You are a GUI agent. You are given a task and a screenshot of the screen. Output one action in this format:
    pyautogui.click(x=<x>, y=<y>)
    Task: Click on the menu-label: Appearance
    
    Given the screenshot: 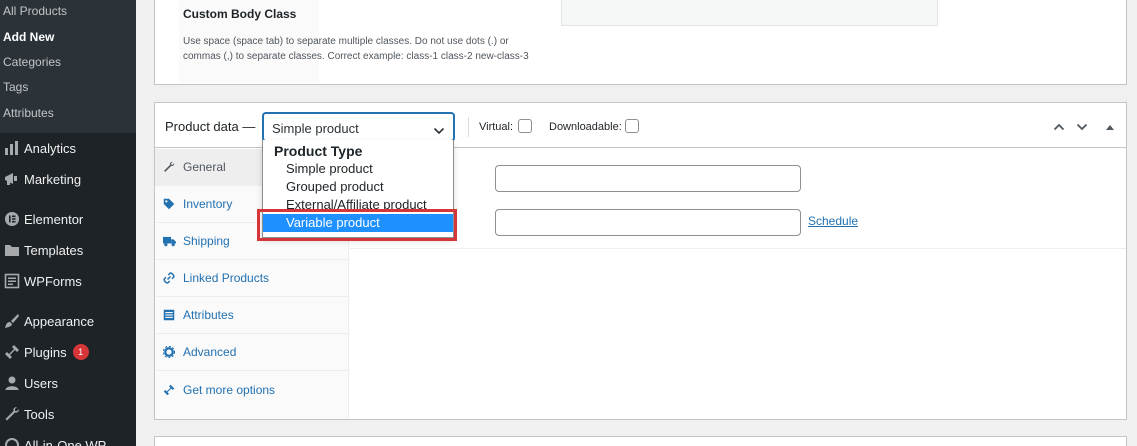 What is the action you would take?
    pyautogui.click(x=59, y=321)
    